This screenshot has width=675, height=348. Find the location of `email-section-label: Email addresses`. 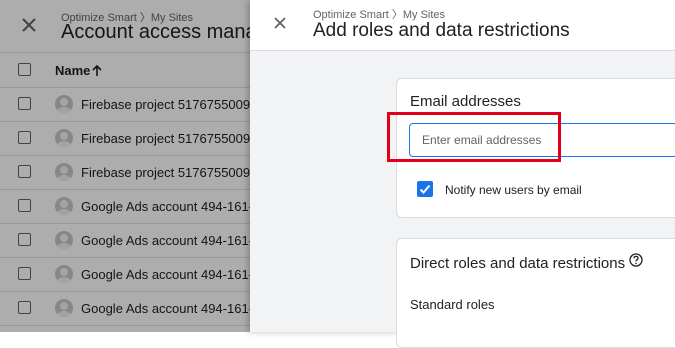

email-section-label: Email addresses is located at coordinates (465, 101).